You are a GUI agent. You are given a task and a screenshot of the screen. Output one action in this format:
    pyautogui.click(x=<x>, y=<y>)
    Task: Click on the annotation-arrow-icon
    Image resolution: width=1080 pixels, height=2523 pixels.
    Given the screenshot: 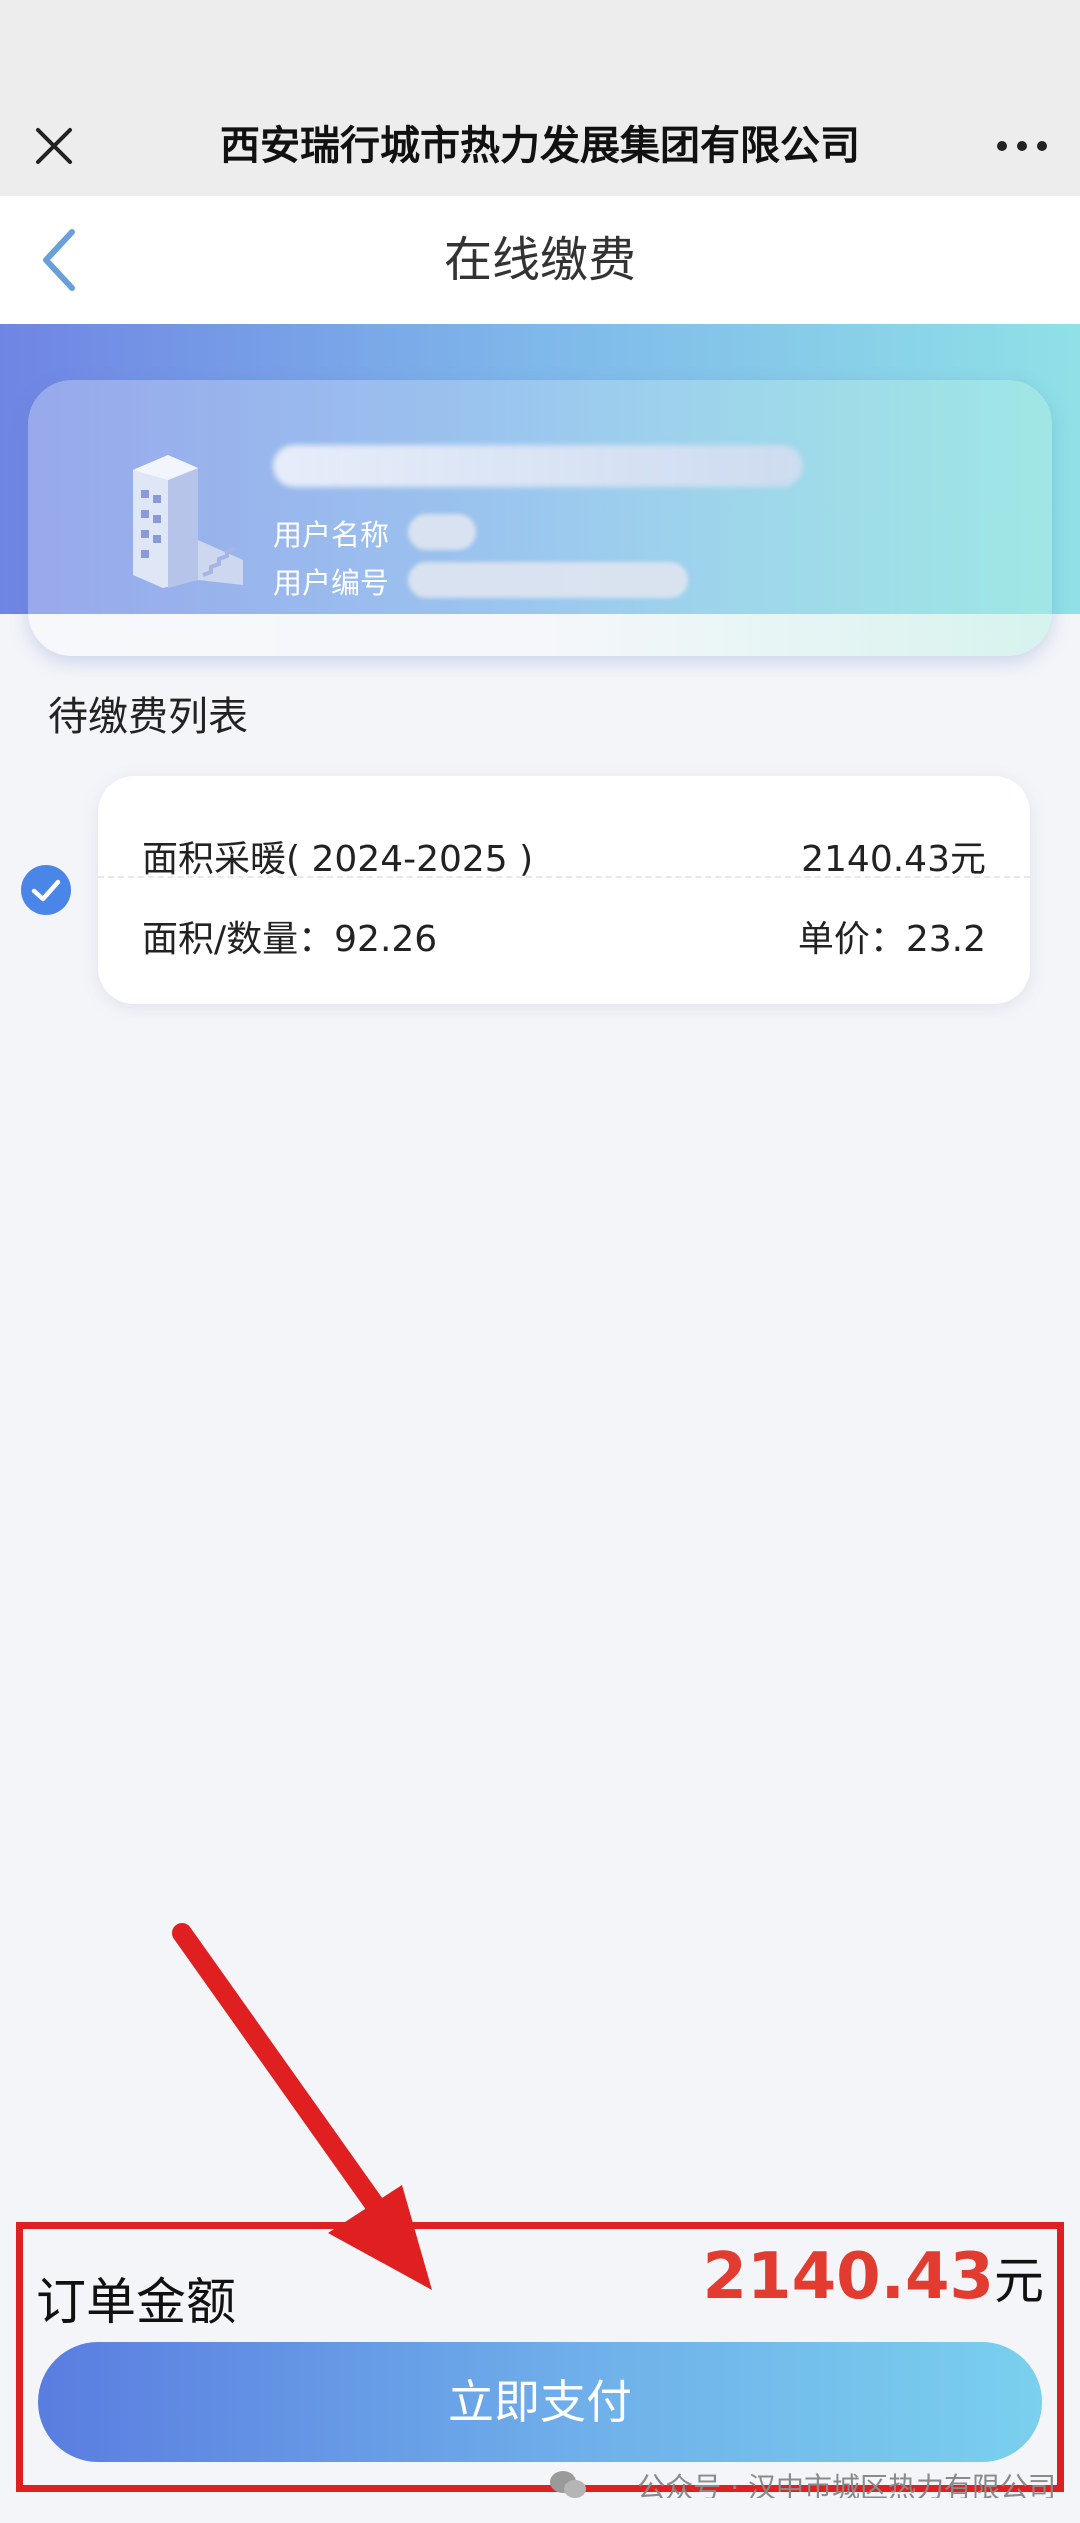 What is the action you would take?
    pyautogui.click(x=302, y=2106)
    